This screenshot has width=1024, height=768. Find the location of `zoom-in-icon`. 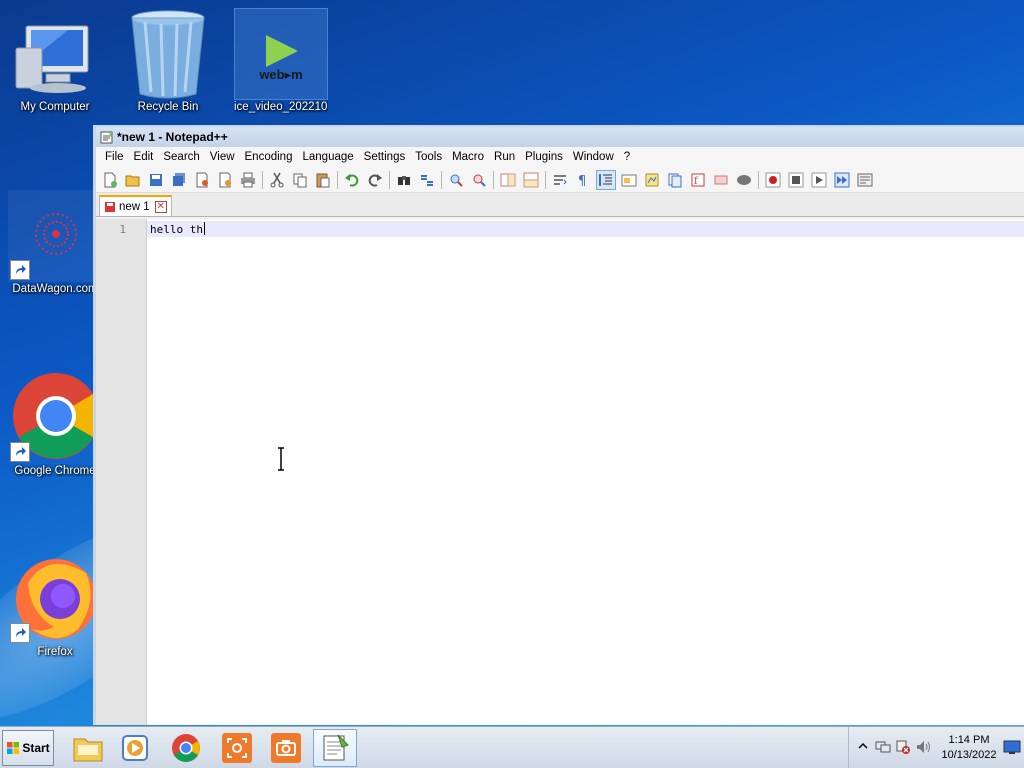

zoom-in-icon is located at coordinates (456, 180).